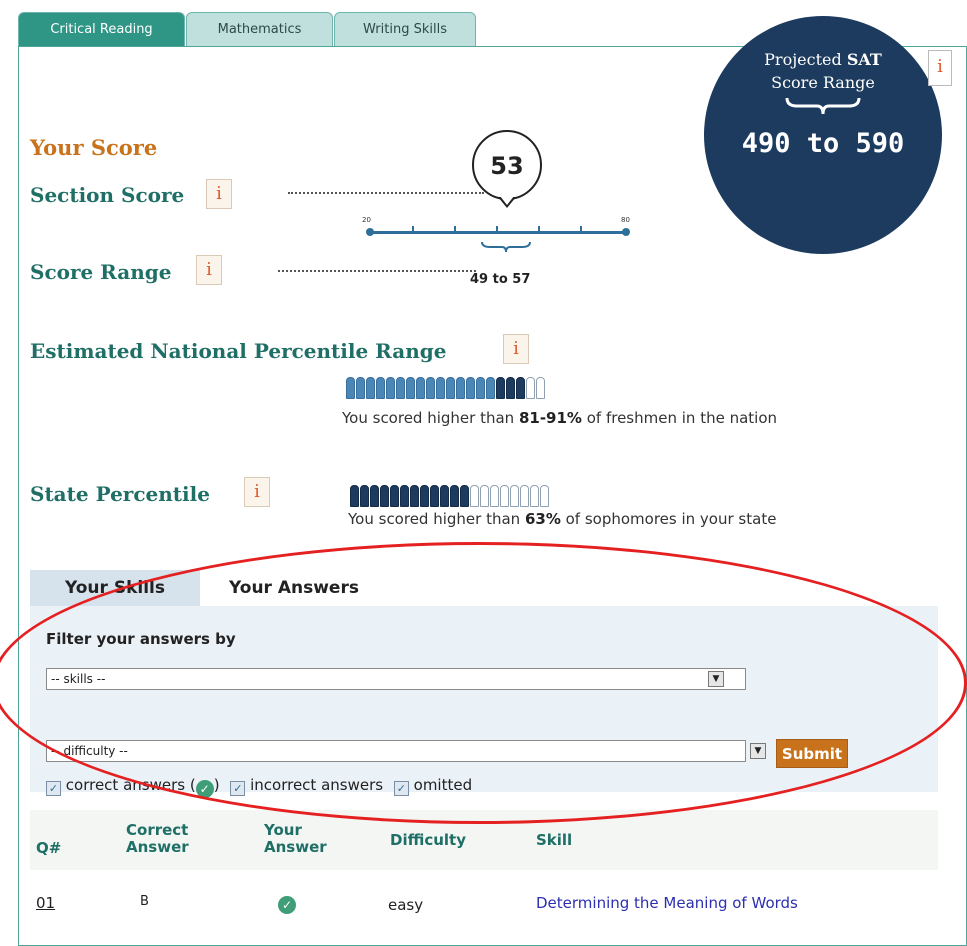 This screenshot has height=946, width=967. I want to click on question-number-link: 01, so click(45, 903).